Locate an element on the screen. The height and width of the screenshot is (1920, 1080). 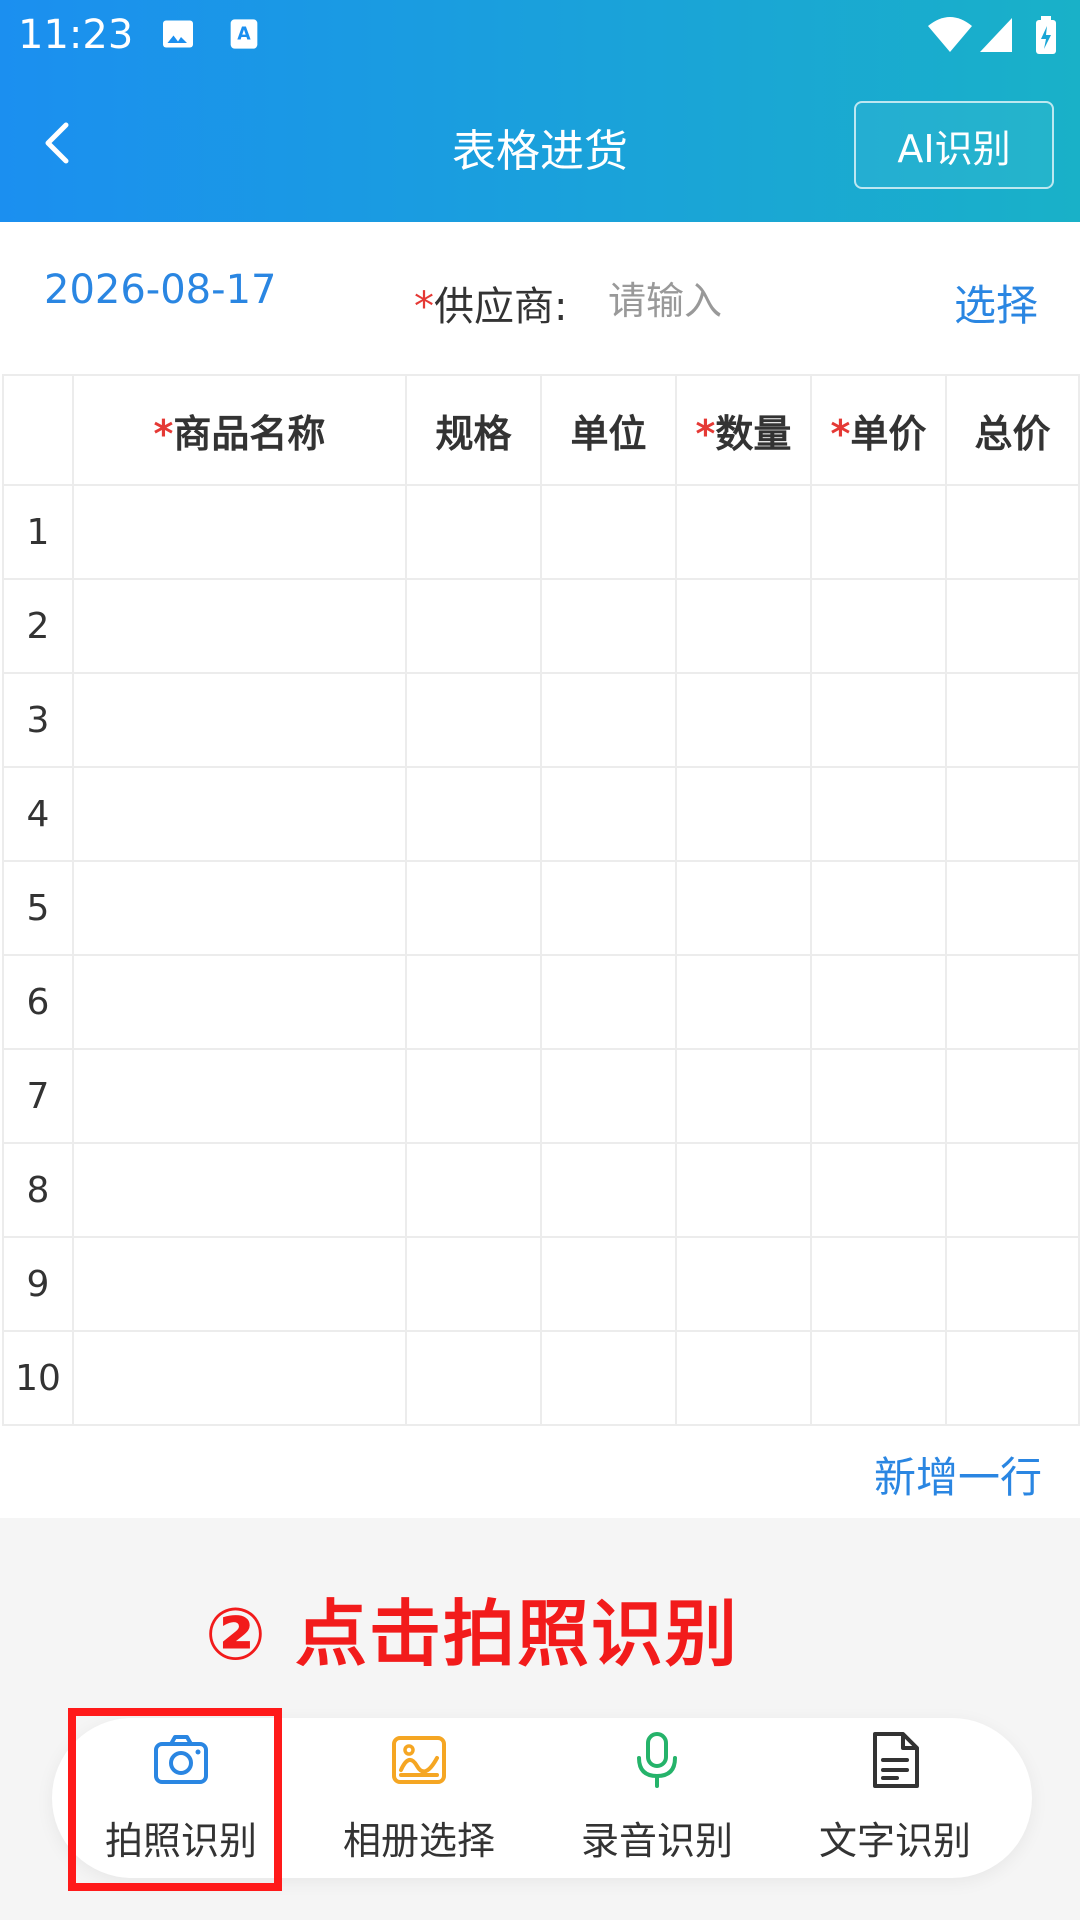
supplier-label: *供应商: is located at coordinates (490, 303).